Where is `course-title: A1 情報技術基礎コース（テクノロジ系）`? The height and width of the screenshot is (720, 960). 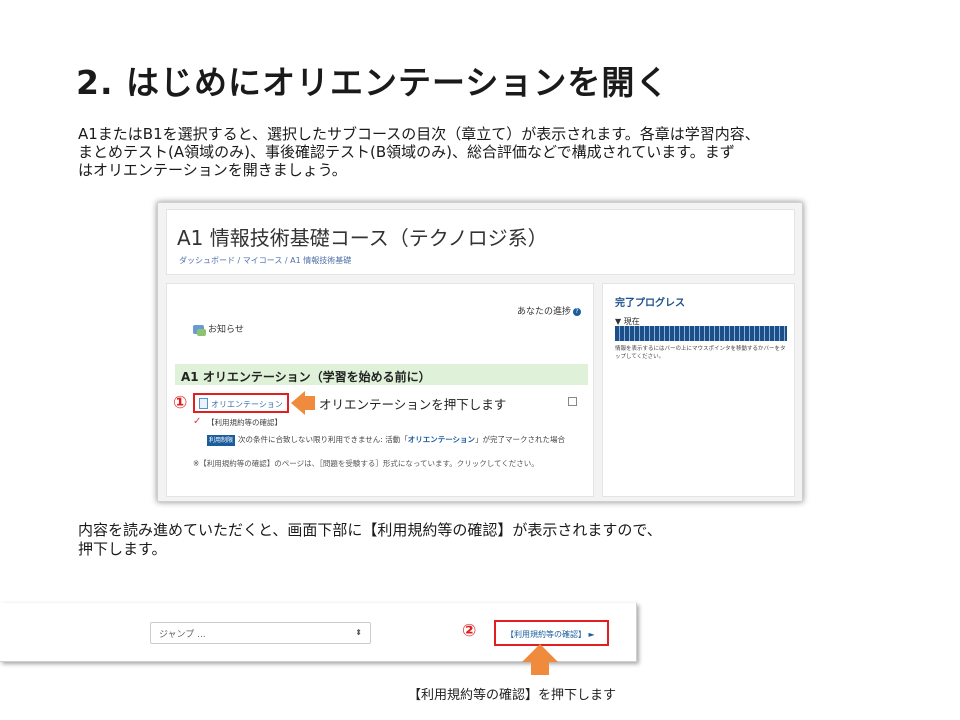
course-title: A1 情報技術基礎コース（テクノロジ系） is located at coordinates (362, 238).